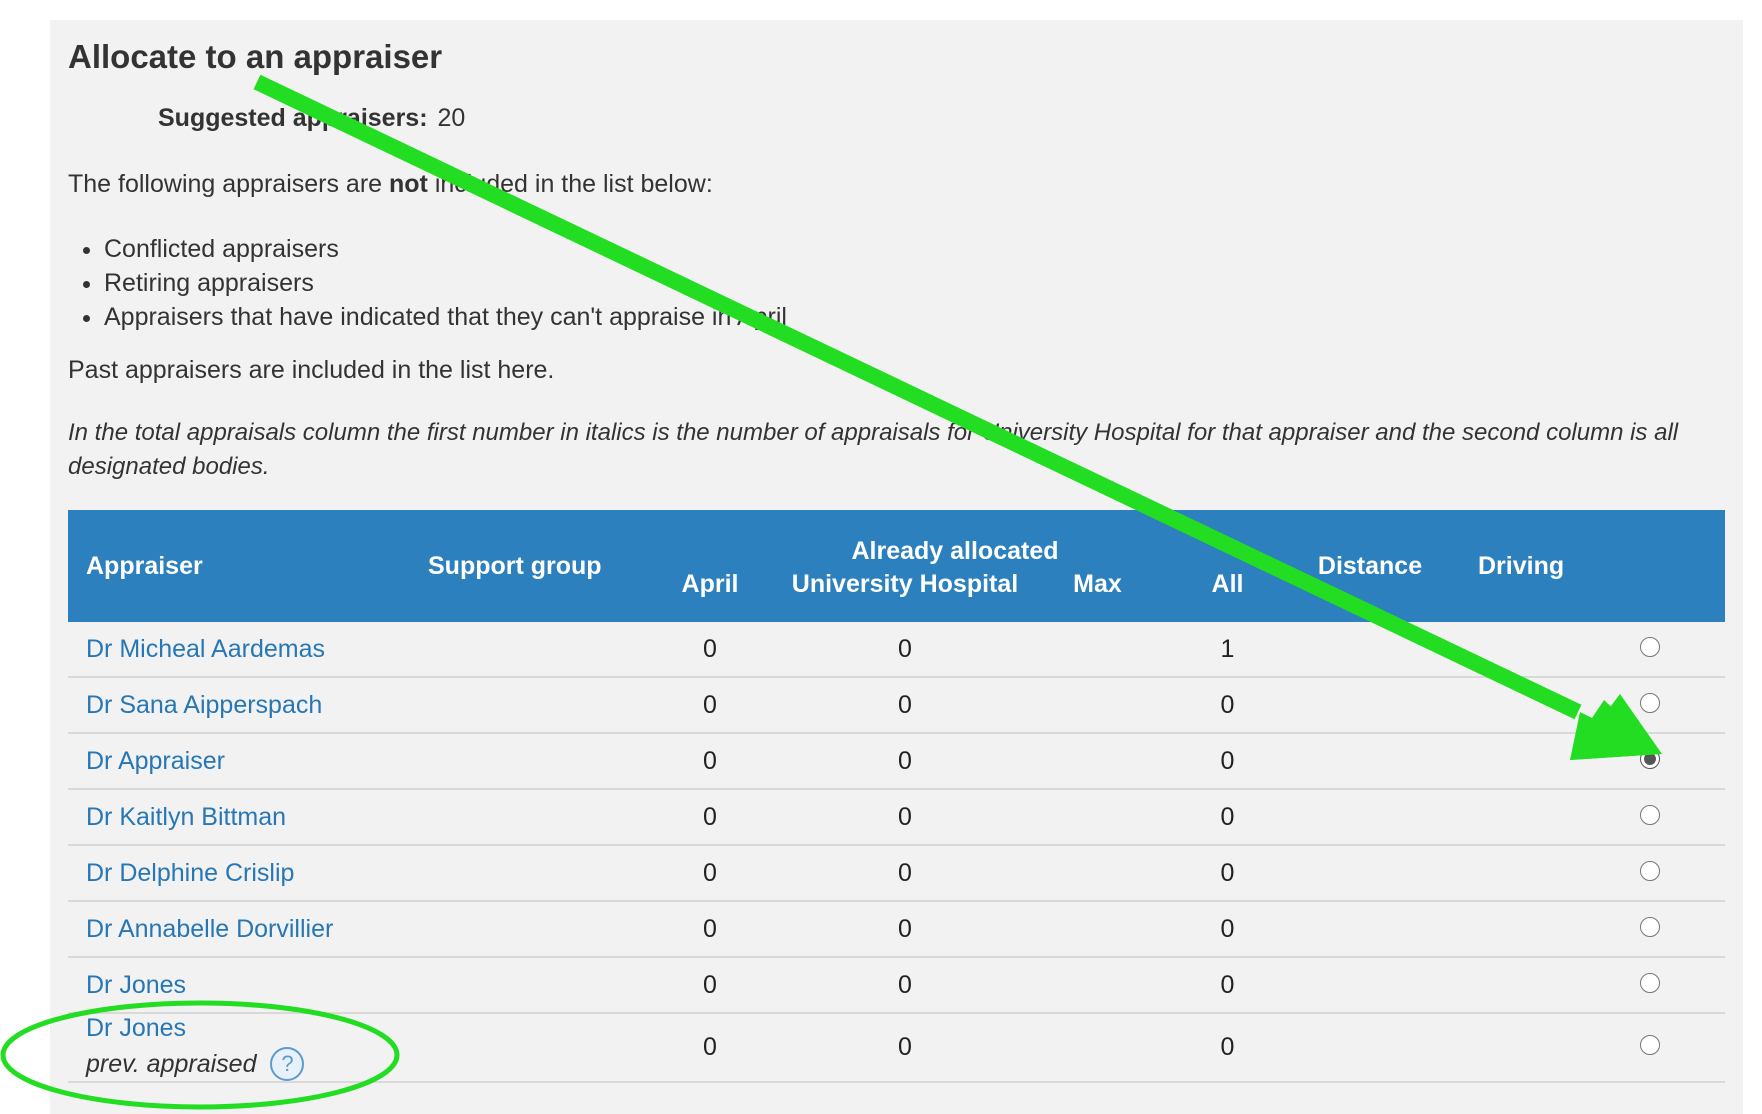 The height and width of the screenshot is (1114, 1762). I want to click on header-distance: Distance, so click(1370, 566).